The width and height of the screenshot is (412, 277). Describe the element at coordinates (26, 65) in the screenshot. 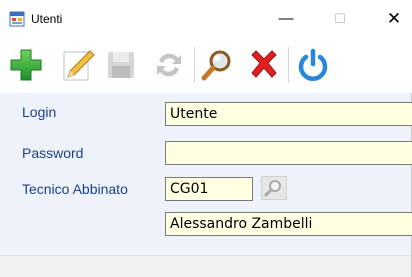

I see `add-icon` at that location.